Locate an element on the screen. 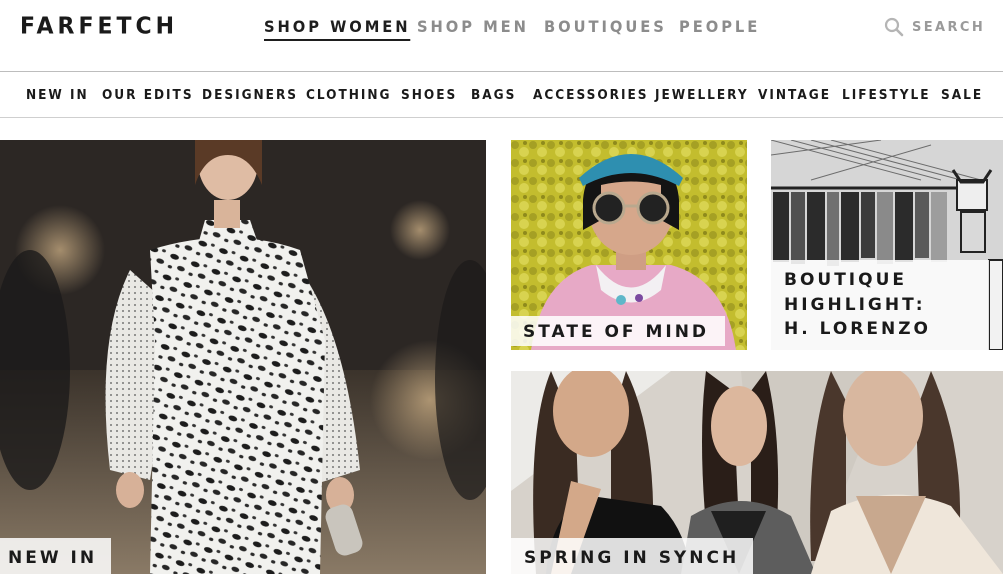  category-shoes: SHOES is located at coordinates (429, 95).